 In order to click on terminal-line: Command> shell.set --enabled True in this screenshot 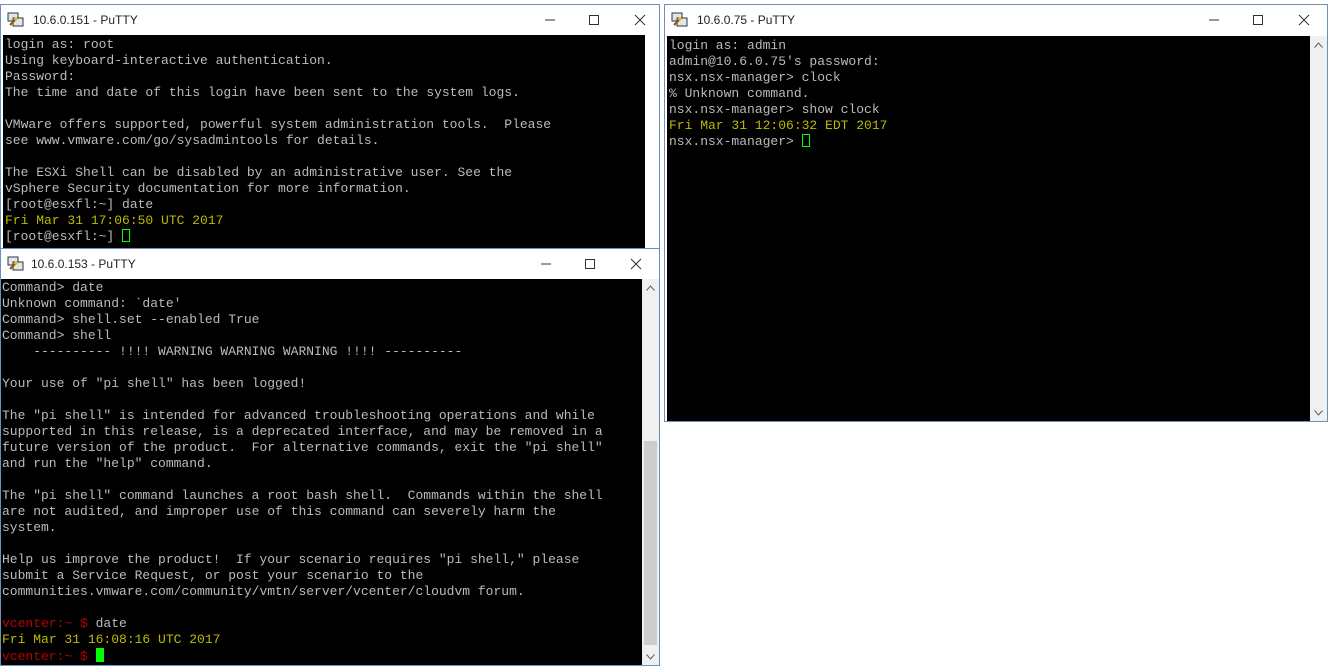, I will do `click(131, 319)`.